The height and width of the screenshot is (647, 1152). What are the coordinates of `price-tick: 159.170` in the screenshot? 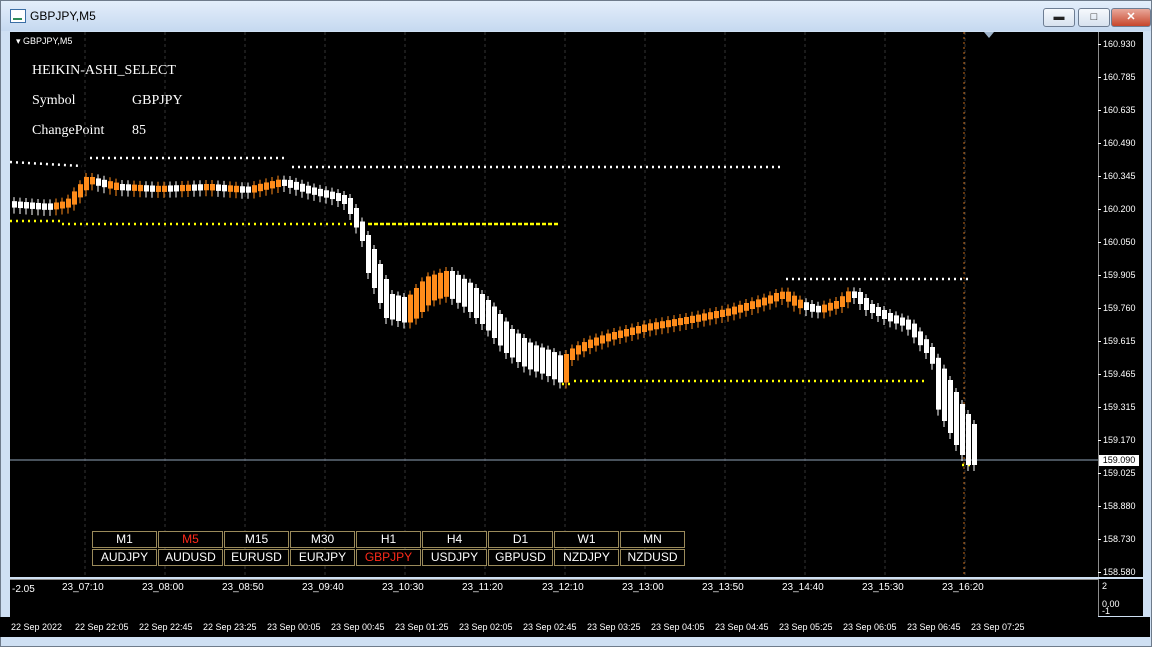 It's located at (1117, 440).